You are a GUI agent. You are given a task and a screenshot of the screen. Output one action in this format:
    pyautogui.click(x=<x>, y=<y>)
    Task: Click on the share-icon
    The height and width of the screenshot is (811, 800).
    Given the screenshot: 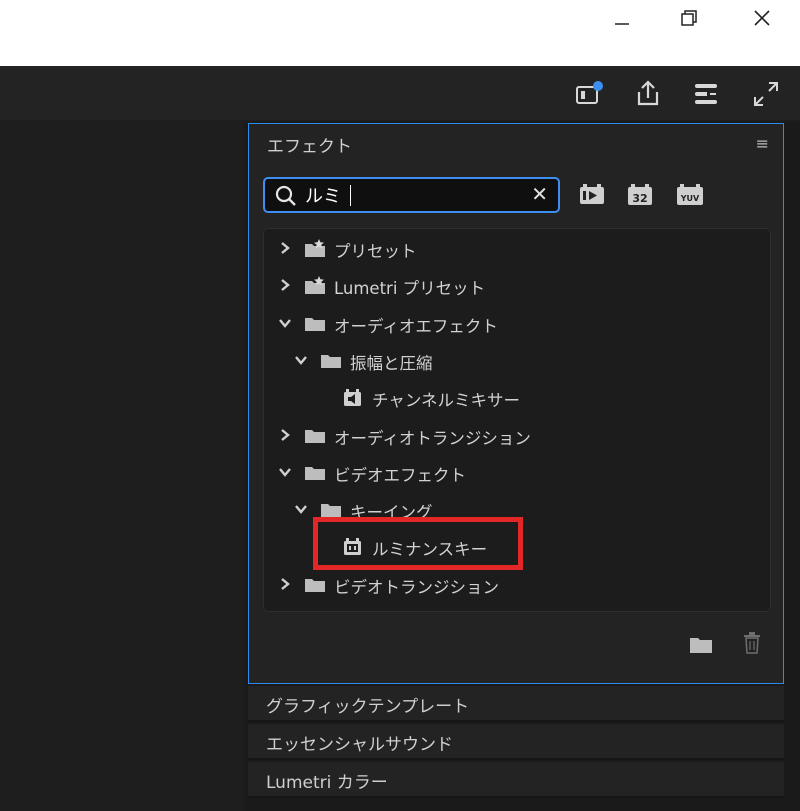 What is the action you would take?
    pyautogui.click(x=648, y=93)
    